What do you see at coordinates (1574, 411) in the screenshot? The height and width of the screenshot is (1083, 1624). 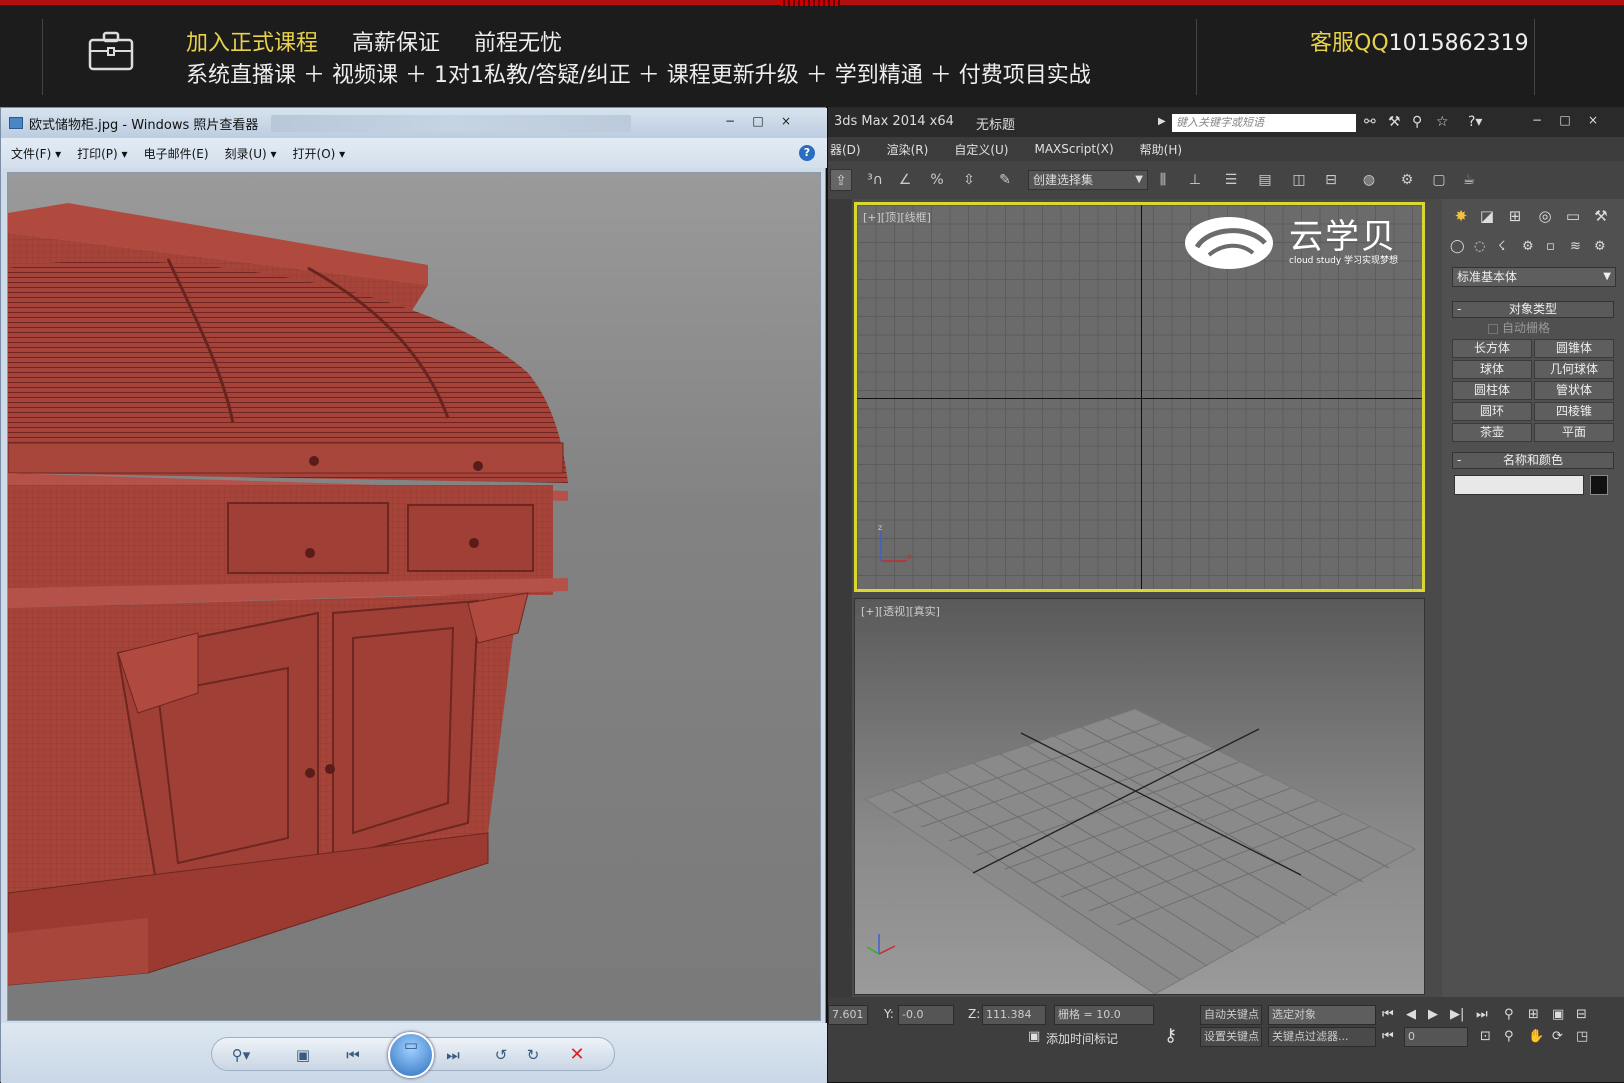 I see `pyramid-button: 四棱锥` at bounding box center [1574, 411].